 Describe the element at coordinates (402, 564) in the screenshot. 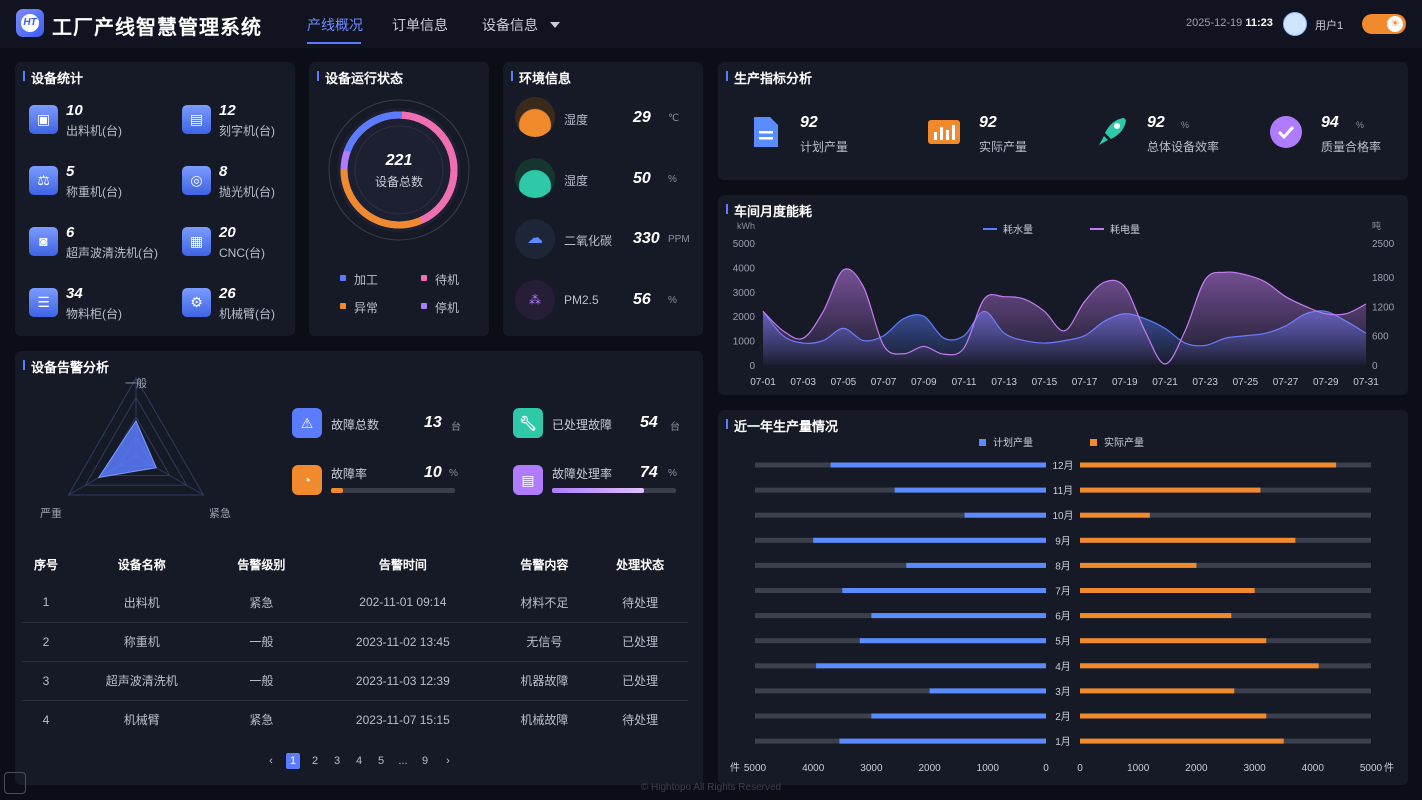

I see `col-header: 告警时间` at that location.